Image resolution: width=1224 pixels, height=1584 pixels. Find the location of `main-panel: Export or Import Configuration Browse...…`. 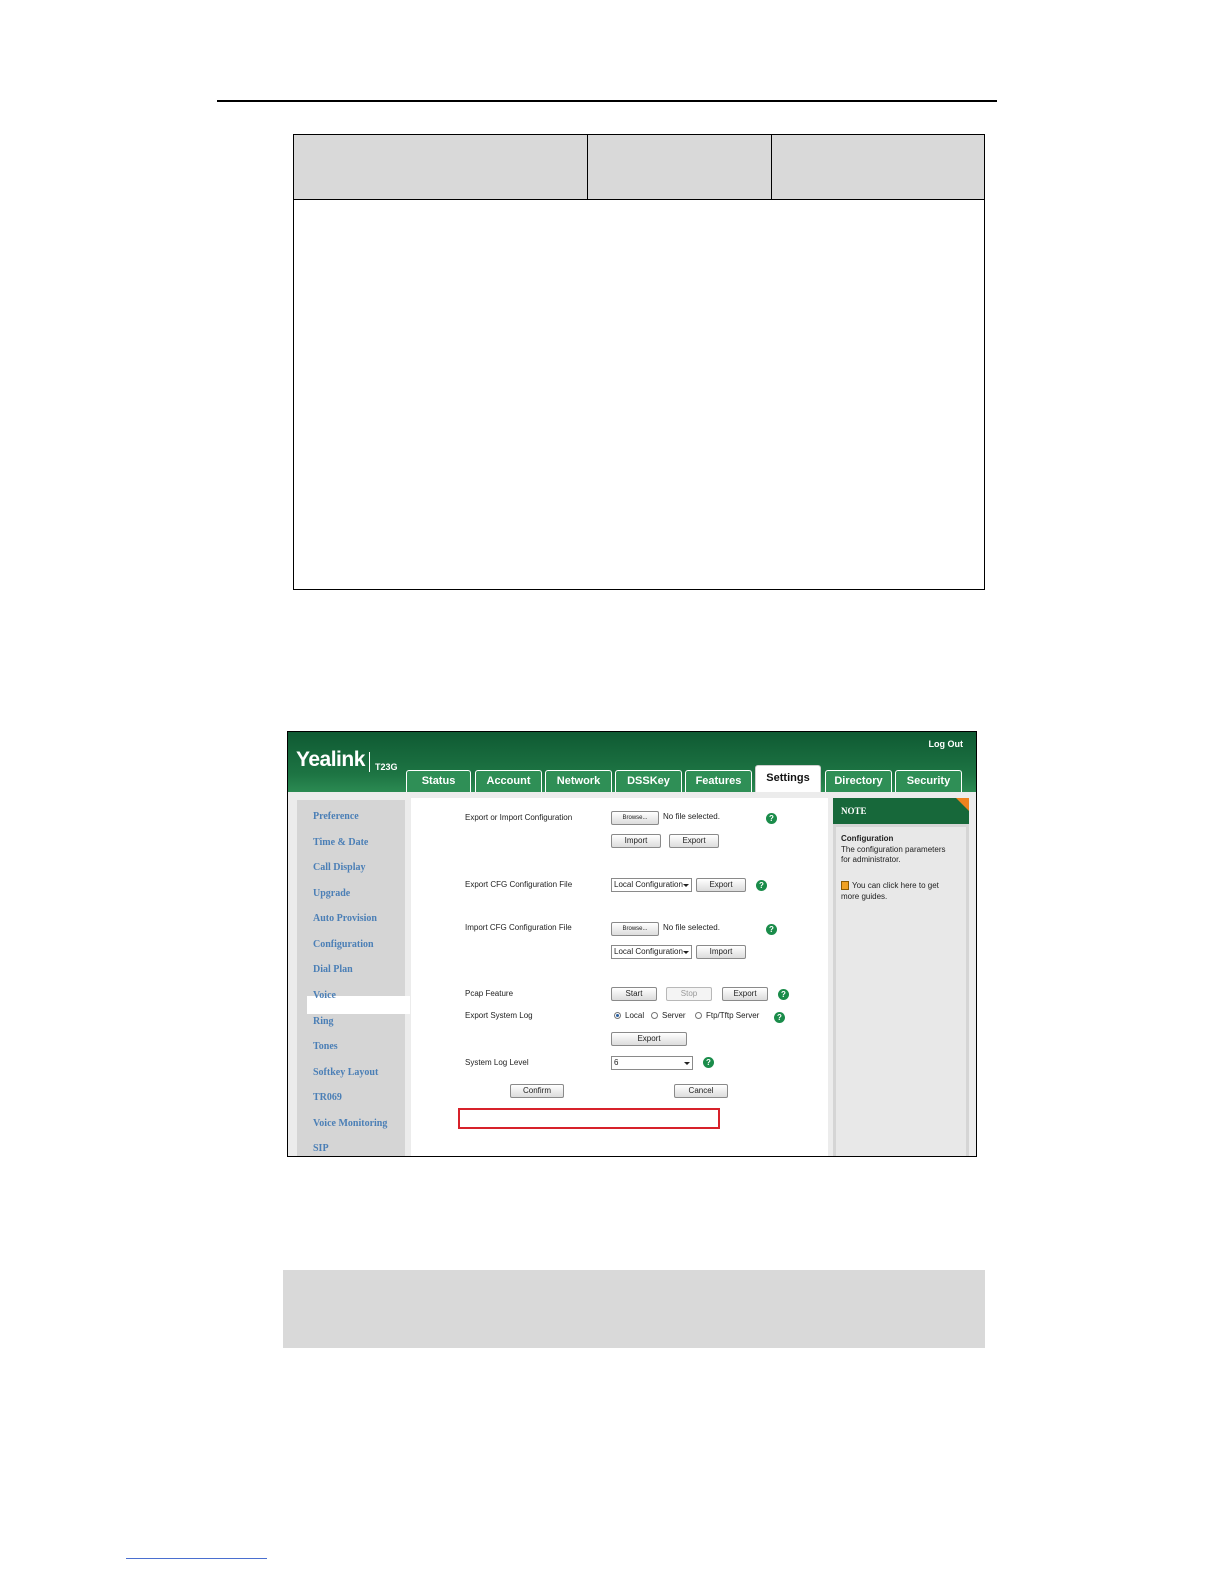

main-panel: Export or Import Configuration Browse...… is located at coordinates (619, 977).